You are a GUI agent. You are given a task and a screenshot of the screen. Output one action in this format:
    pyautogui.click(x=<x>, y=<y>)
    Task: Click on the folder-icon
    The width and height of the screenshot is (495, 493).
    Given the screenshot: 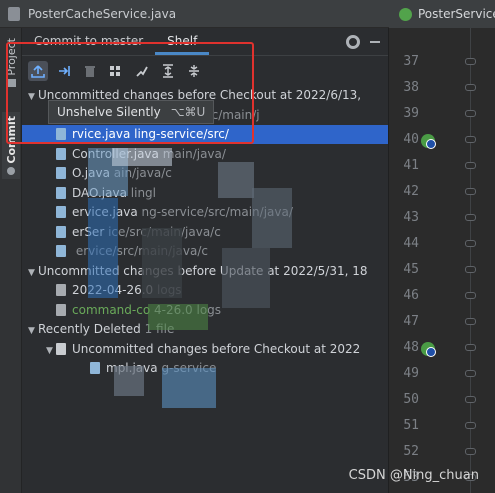 What is the action you would take?
    pyautogui.click(x=11, y=82)
    